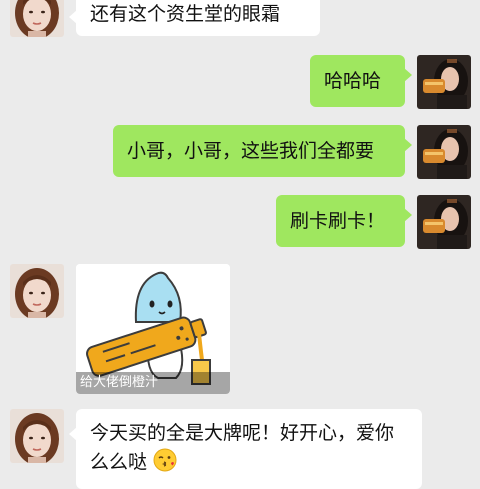  What do you see at coordinates (242, 433) in the screenshot?
I see `message-text: 今天买的全是大牌呢！好开心，爱你` at bounding box center [242, 433].